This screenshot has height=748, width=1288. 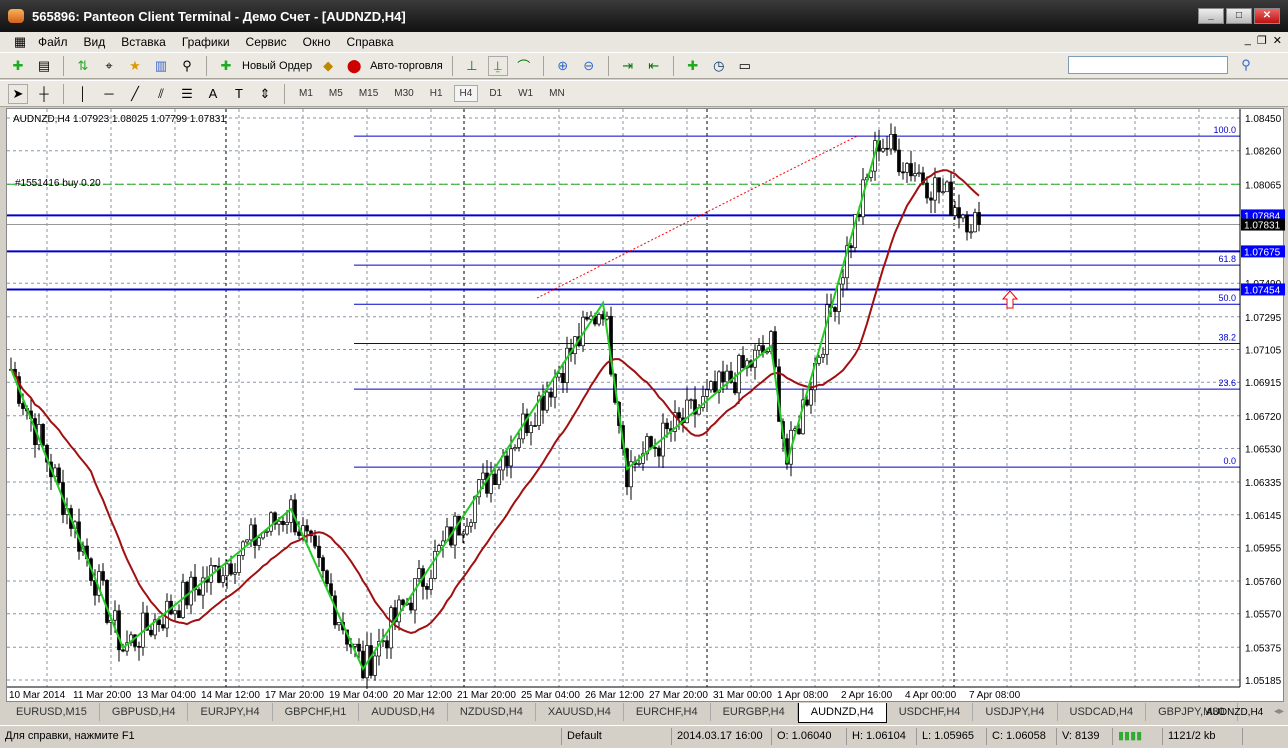 What do you see at coordinates (403, 712) in the screenshot?
I see `chart-tab: AUDUSD,H4` at bounding box center [403, 712].